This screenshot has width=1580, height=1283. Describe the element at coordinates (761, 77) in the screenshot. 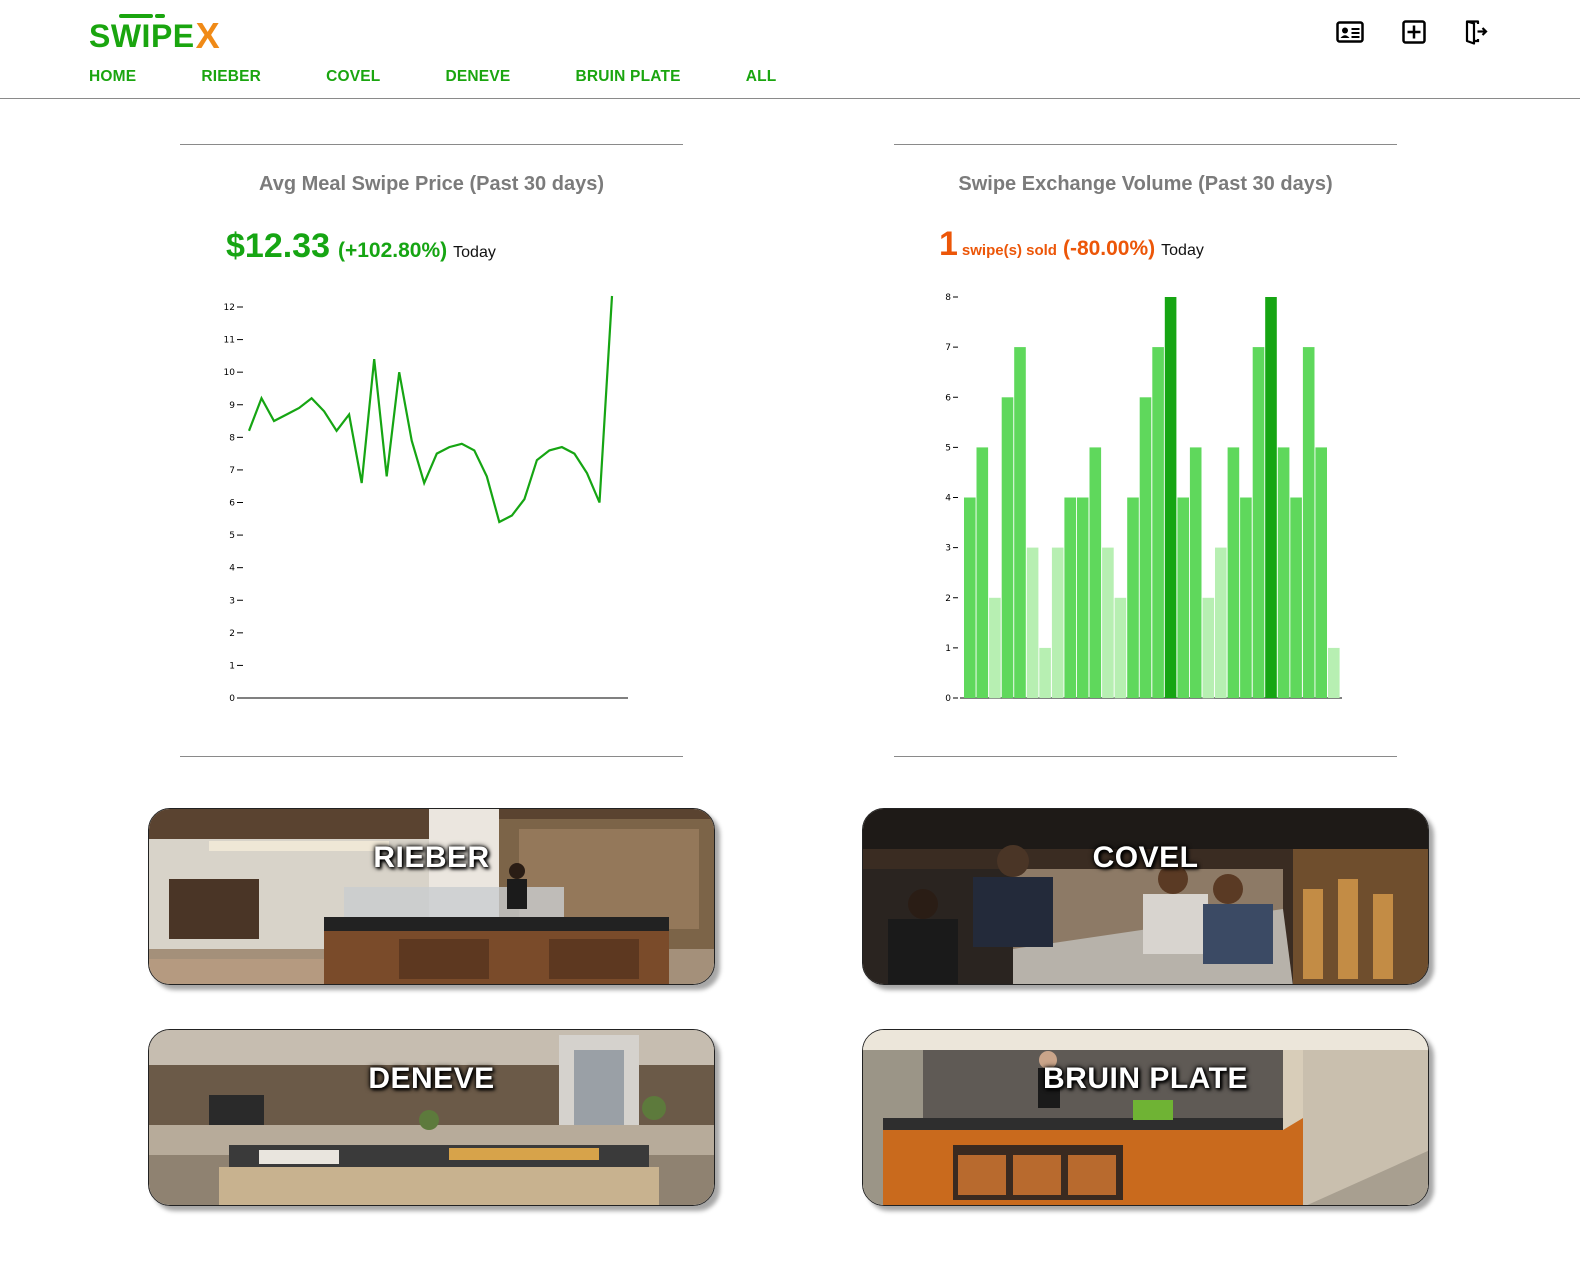

I see `nav-all: ALL` at that location.